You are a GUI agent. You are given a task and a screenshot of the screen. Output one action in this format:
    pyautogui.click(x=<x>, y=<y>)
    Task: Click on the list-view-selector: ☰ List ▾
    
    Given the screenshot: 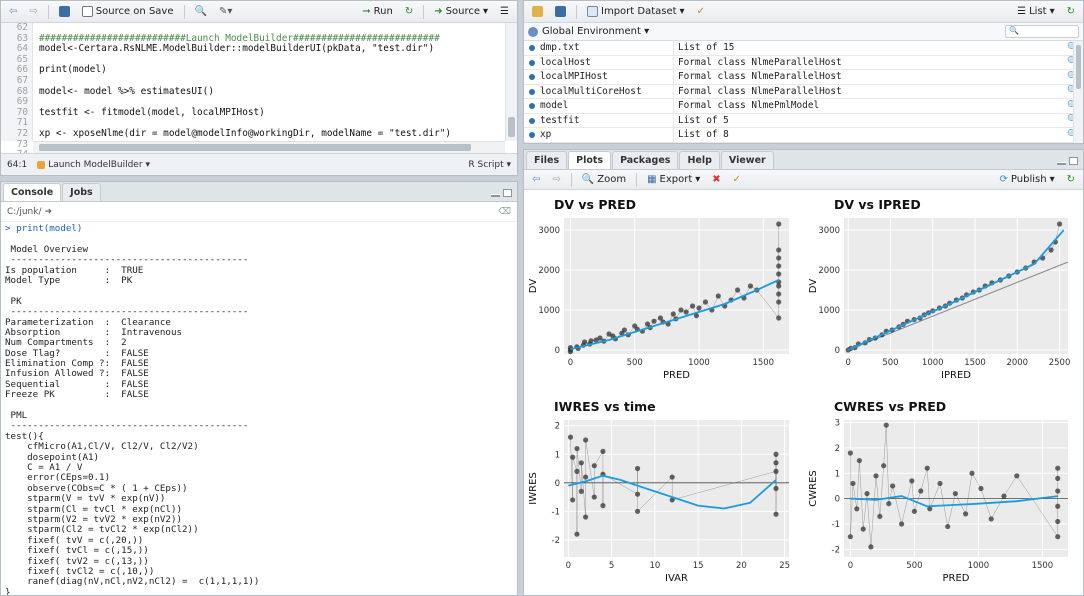 What is the action you would take?
    pyautogui.click(x=1035, y=11)
    